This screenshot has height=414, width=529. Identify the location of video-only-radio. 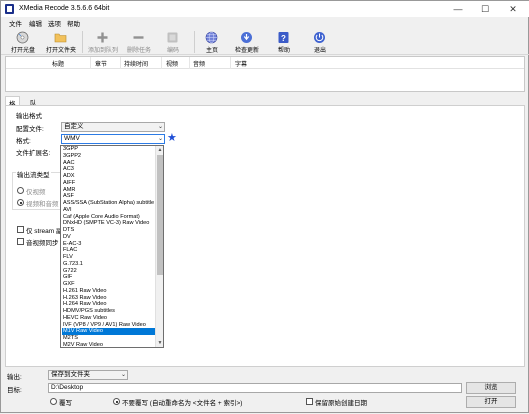
(20, 190).